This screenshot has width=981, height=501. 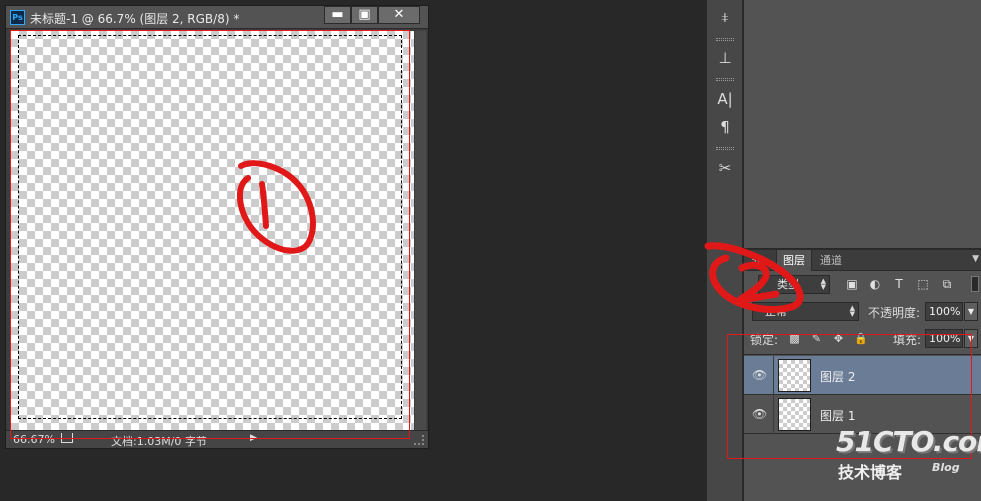 What do you see at coordinates (419, 440) in the screenshot?
I see `resize-grip-icon` at bounding box center [419, 440].